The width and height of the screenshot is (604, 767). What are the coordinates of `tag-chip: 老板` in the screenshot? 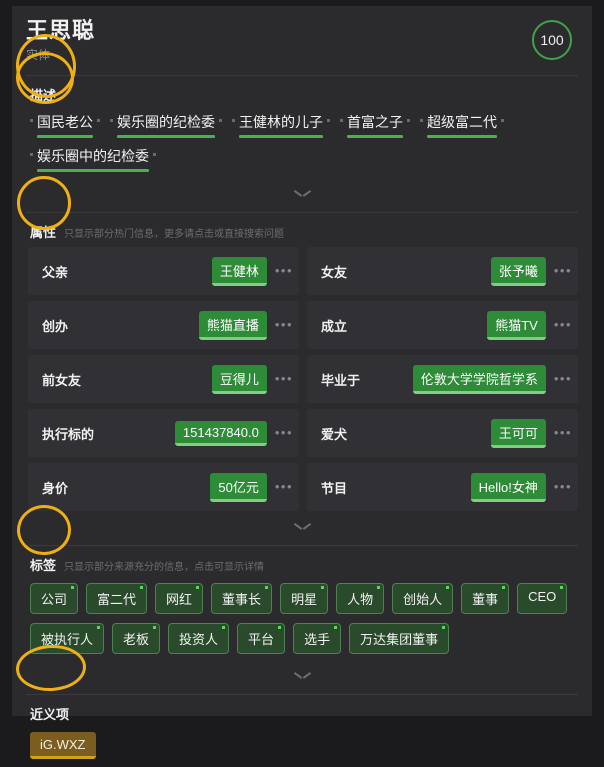 It's located at (136, 638).